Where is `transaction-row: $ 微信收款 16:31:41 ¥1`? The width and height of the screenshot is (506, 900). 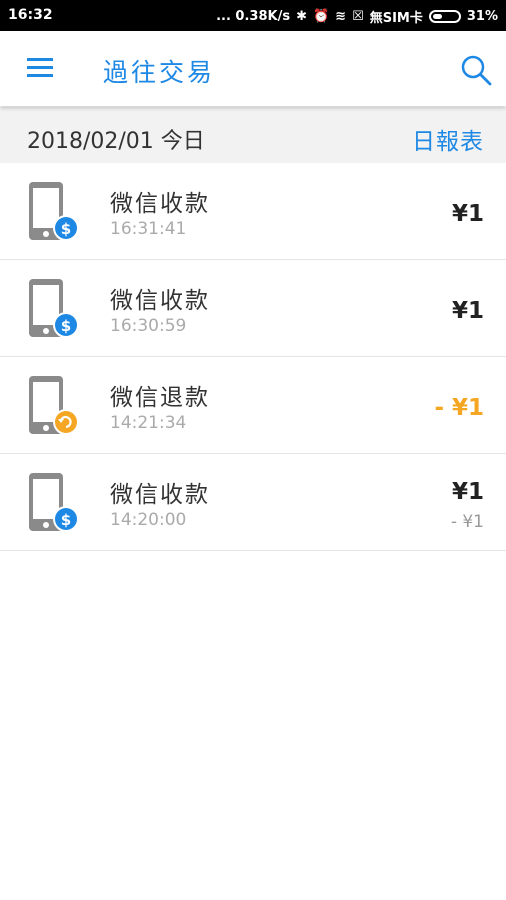 transaction-row: $ 微信收款 16:31:41 ¥1 is located at coordinates (253, 211).